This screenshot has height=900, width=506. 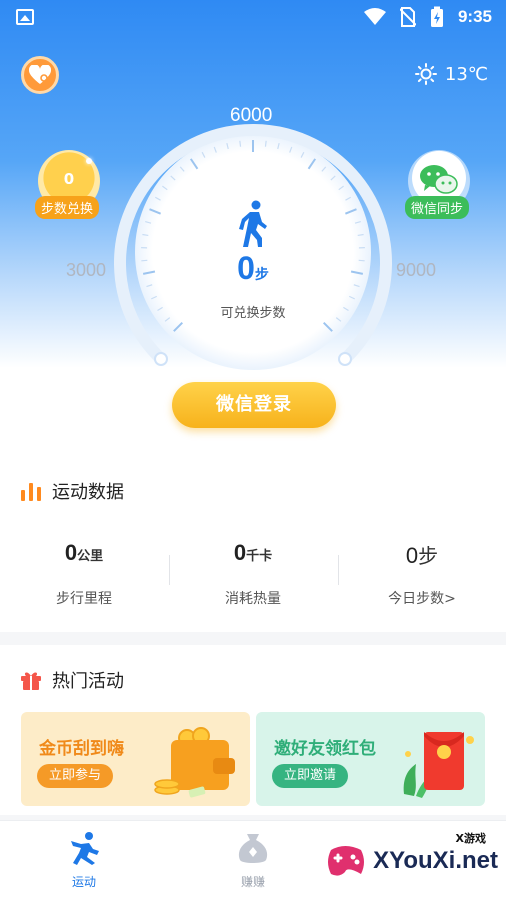 I want to click on wechat-sync-label: 微信同步, so click(x=437, y=207).